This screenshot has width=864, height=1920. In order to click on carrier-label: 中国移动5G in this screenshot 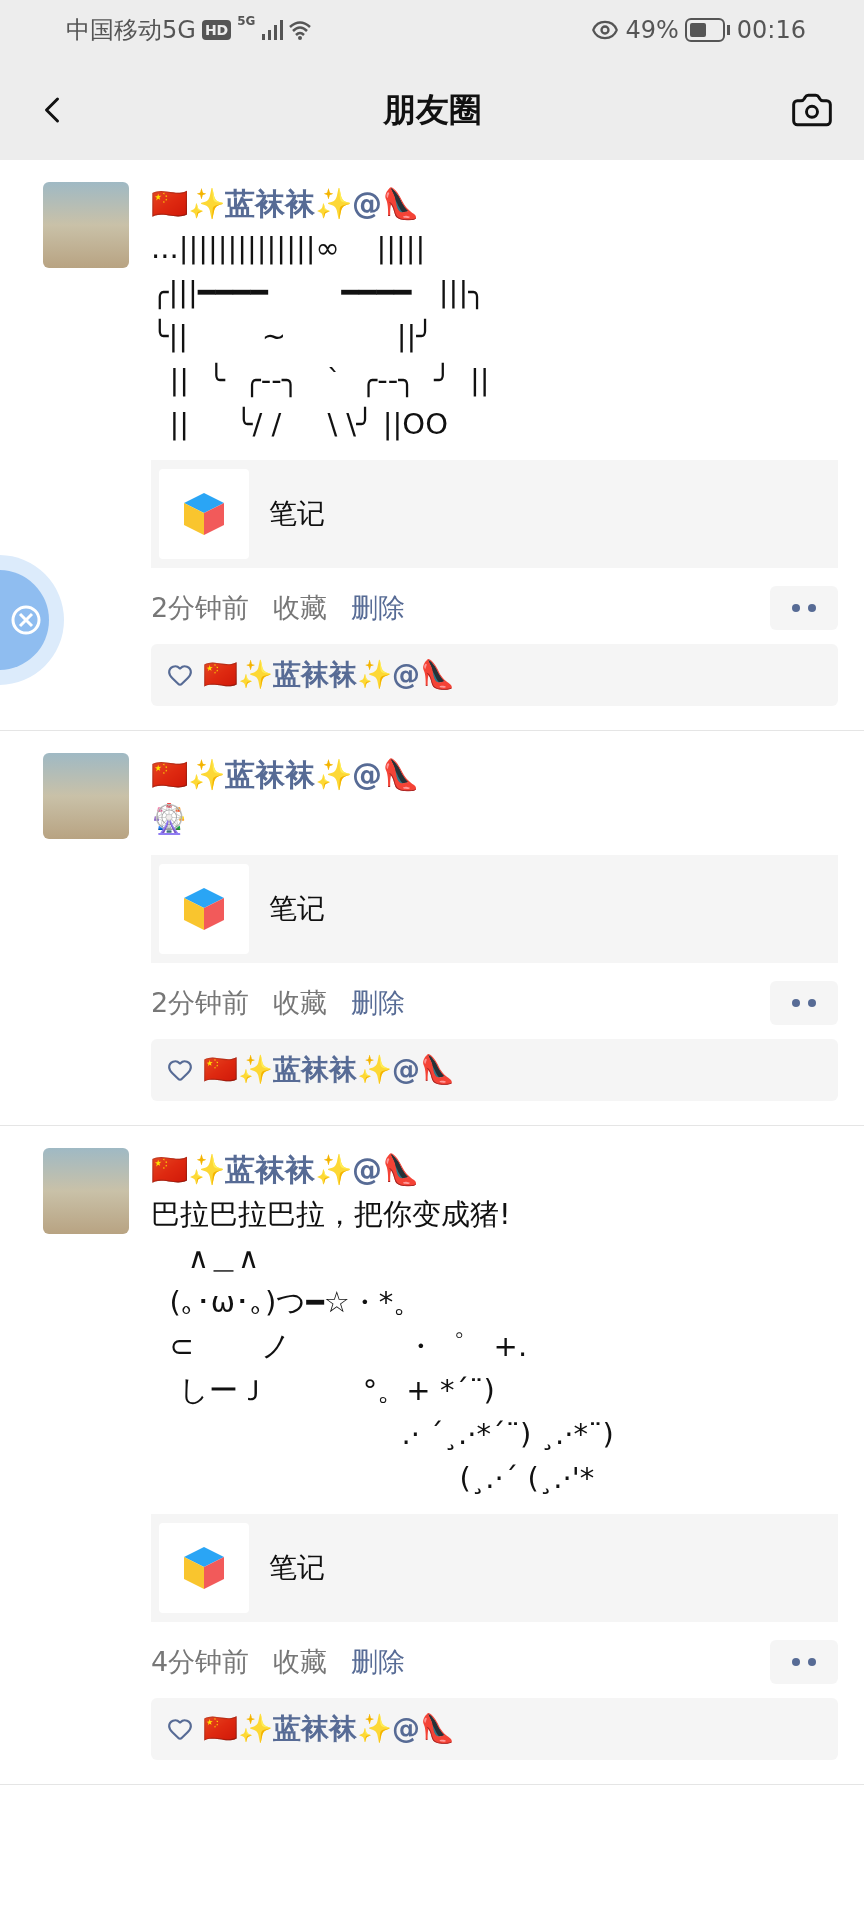, I will do `click(131, 30)`.